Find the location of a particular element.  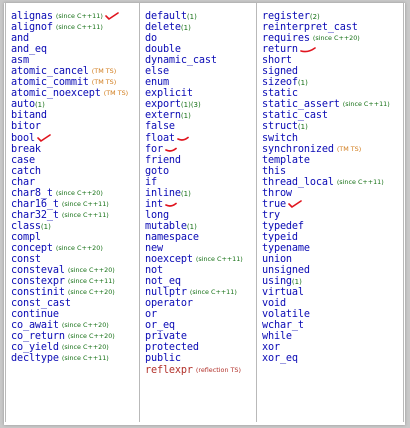

keyword-link: operator is located at coordinates (169, 303).